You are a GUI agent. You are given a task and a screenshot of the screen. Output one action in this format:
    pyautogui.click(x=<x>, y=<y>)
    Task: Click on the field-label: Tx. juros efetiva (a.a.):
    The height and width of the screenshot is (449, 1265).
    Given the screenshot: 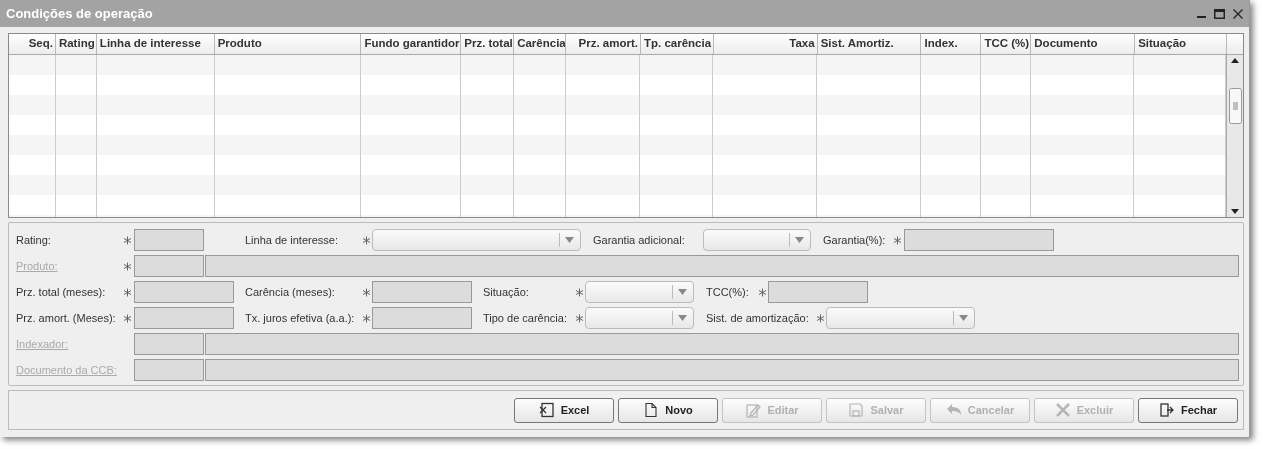 What is the action you would take?
    pyautogui.click(x=300, y=318)
    